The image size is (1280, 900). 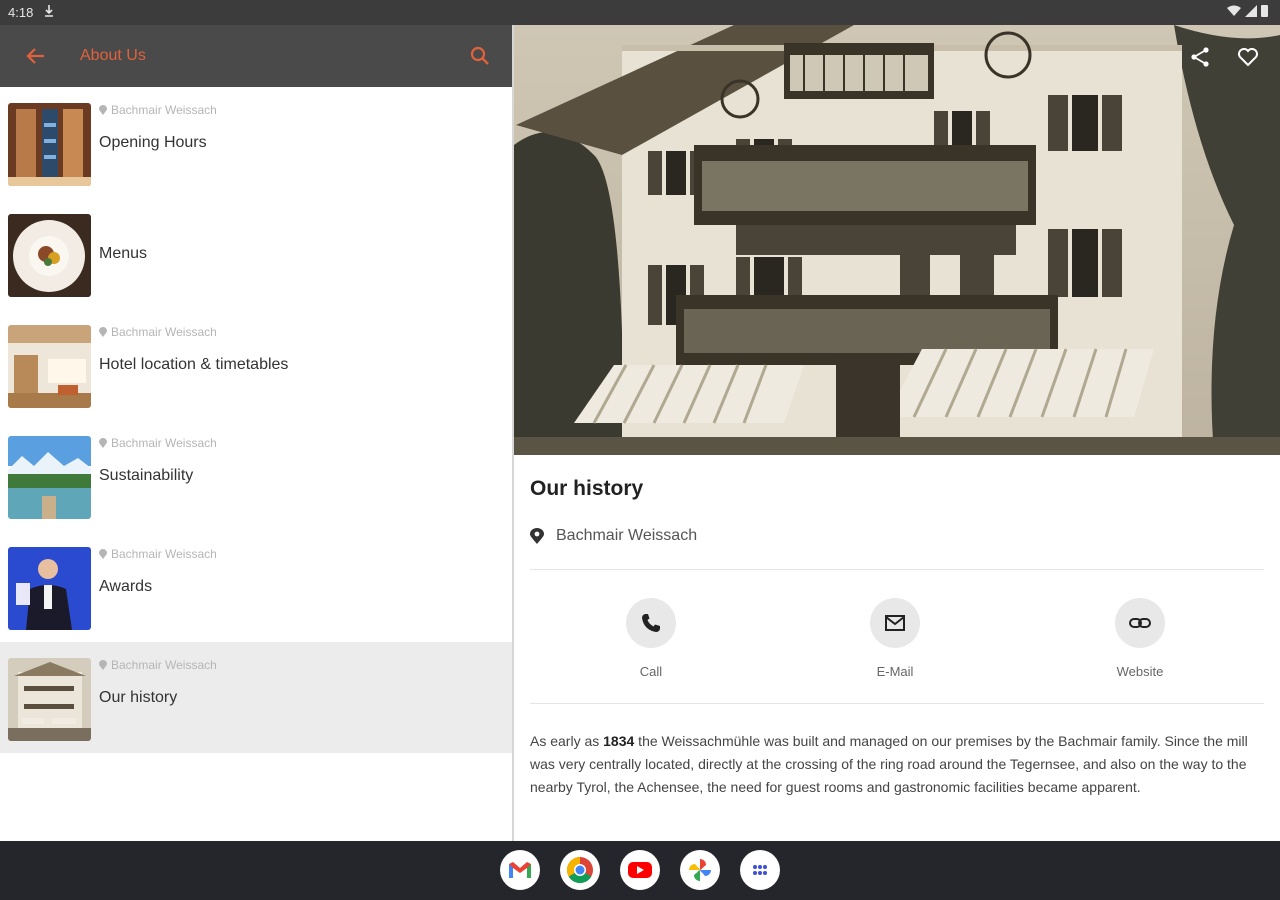 I want to click on search-icon, so click(x=480, y=56).